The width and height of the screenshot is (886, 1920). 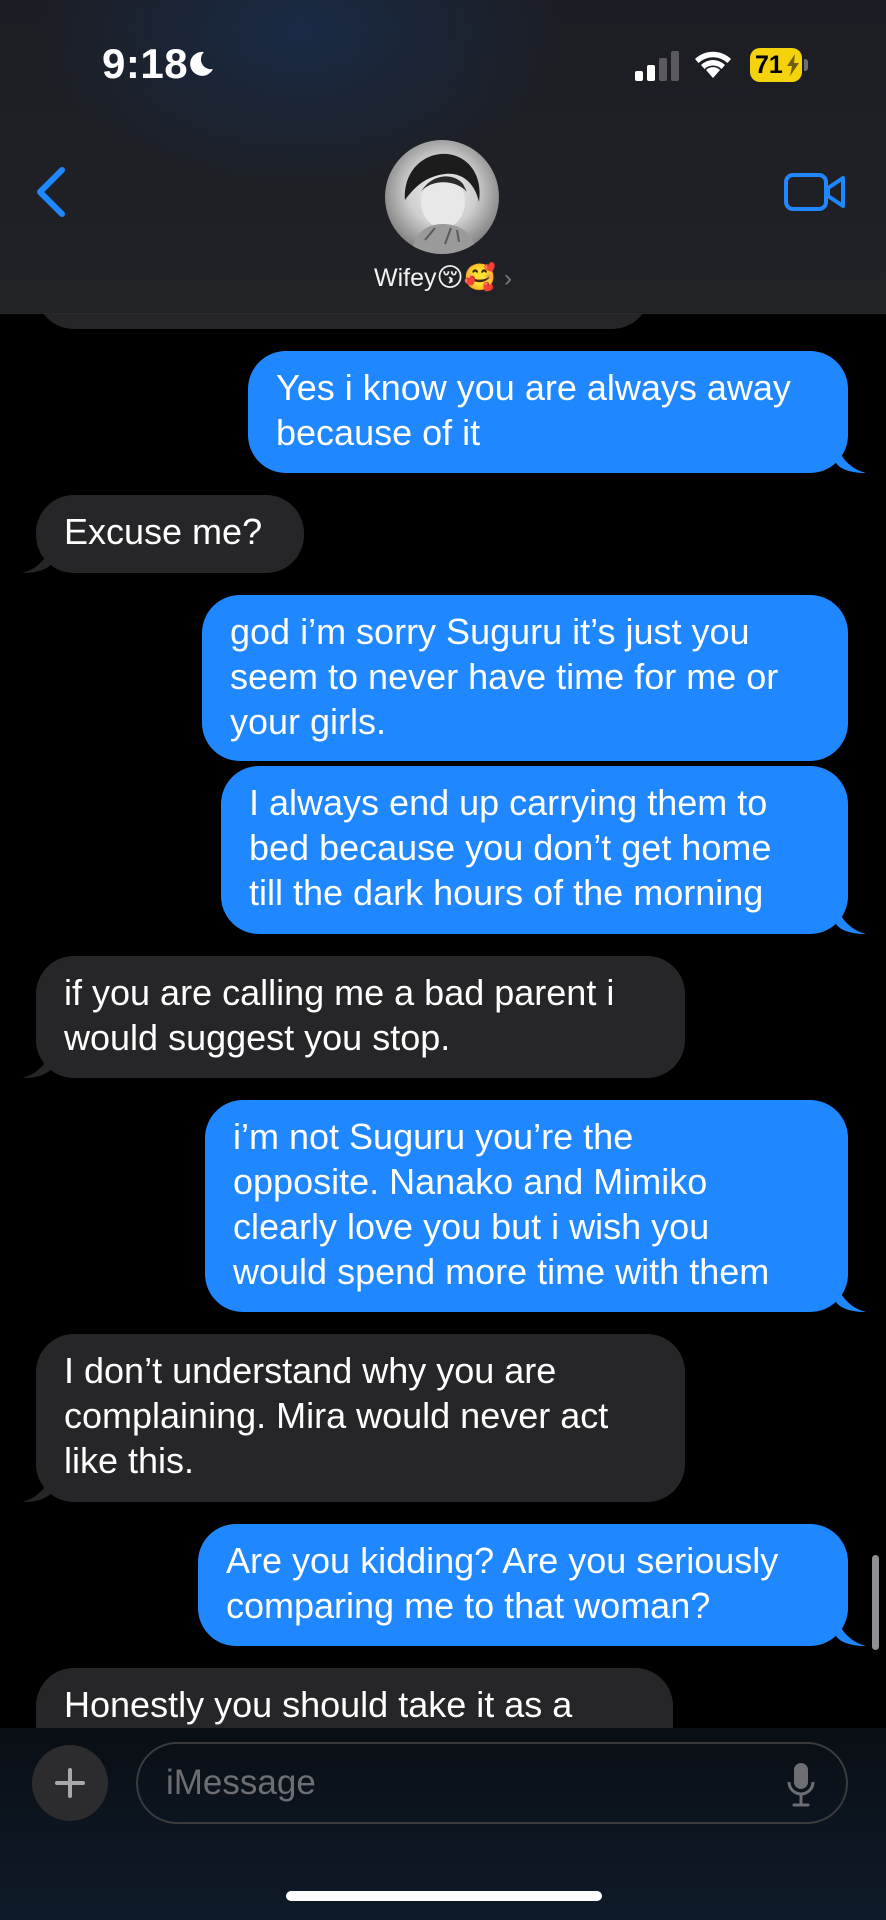 I want to click on avatar, so click(x=442, y=197).